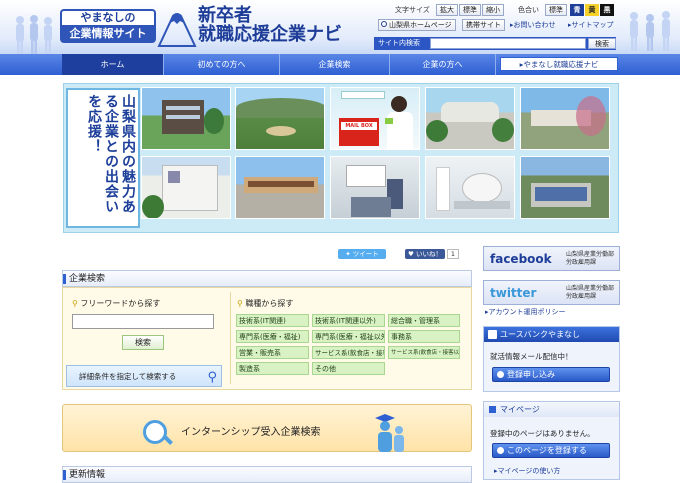 The image size is (680, 483). Describe the element at coordinates (424, 352) in the screenshot. I see `job-service-other: サービス系(飲食店・接客以外)` at that location.